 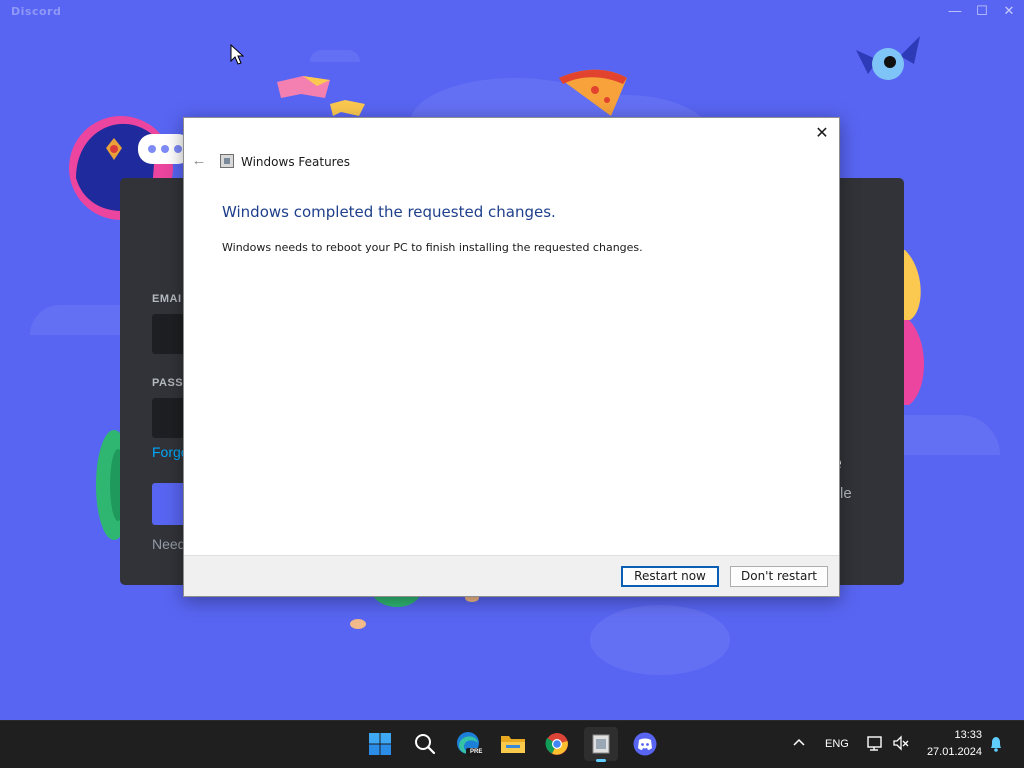 I want to click on close-icon: ✕, so click(x=822, y=134).